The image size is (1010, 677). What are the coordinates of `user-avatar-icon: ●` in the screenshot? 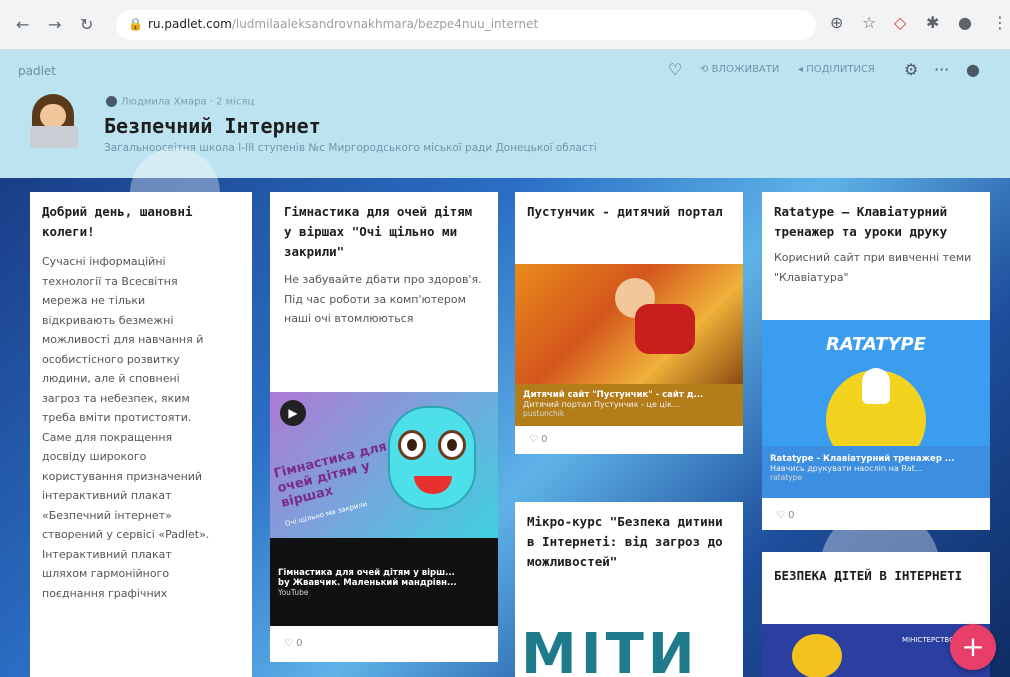 It's located at (973, 69).